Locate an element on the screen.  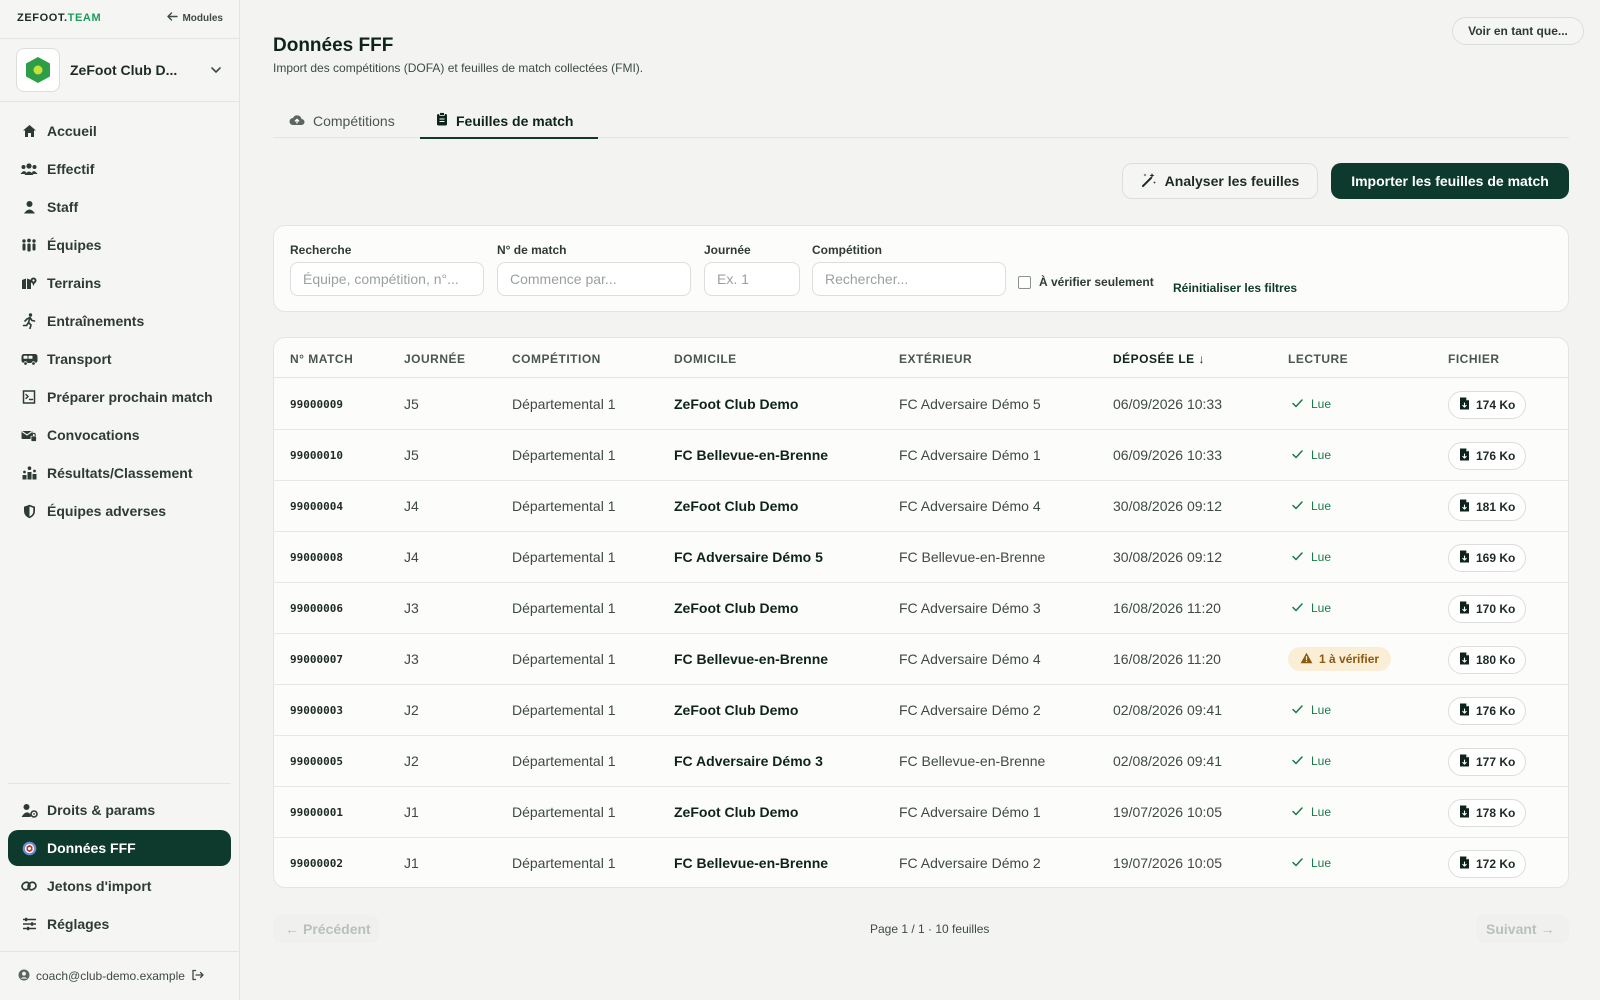
col-file: FICHIER is located at coordinates (1474, 359).